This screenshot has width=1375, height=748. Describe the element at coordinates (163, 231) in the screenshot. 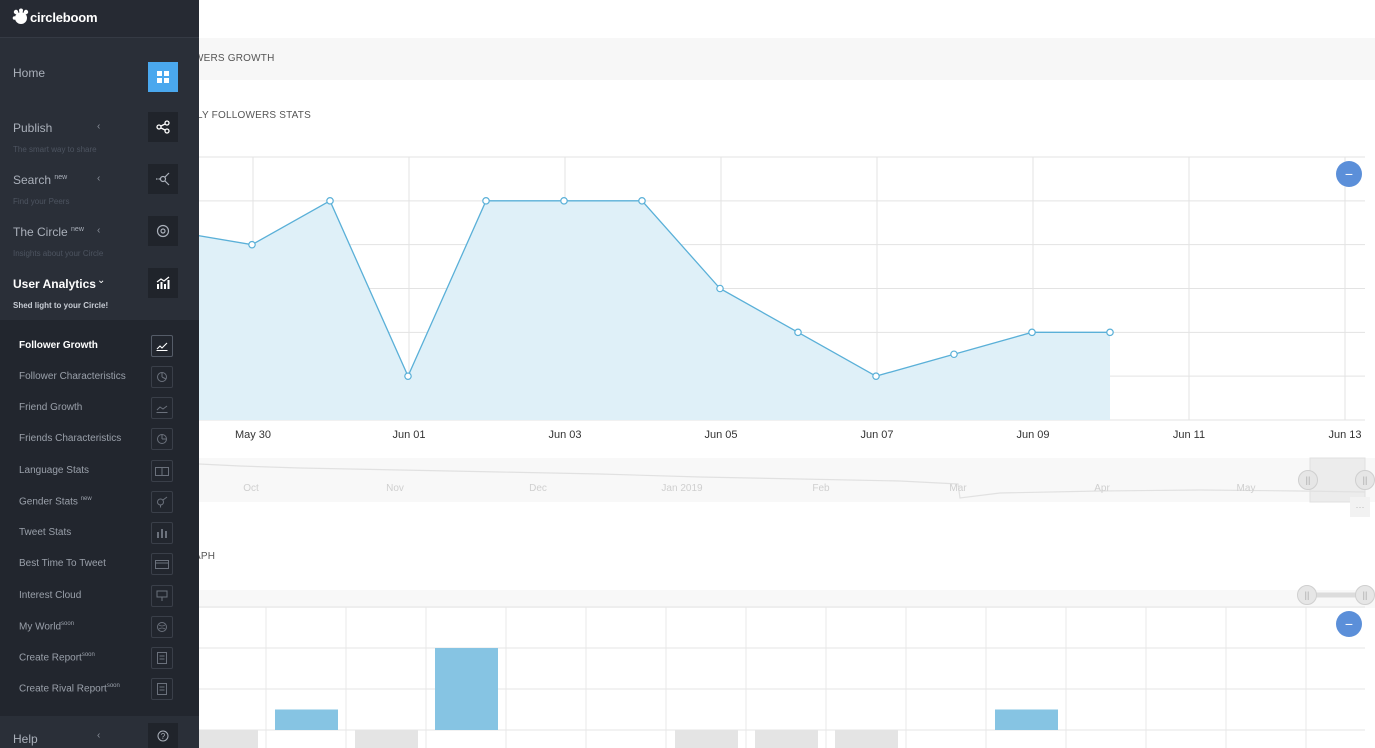

I see `circle-target-icon` at that location.